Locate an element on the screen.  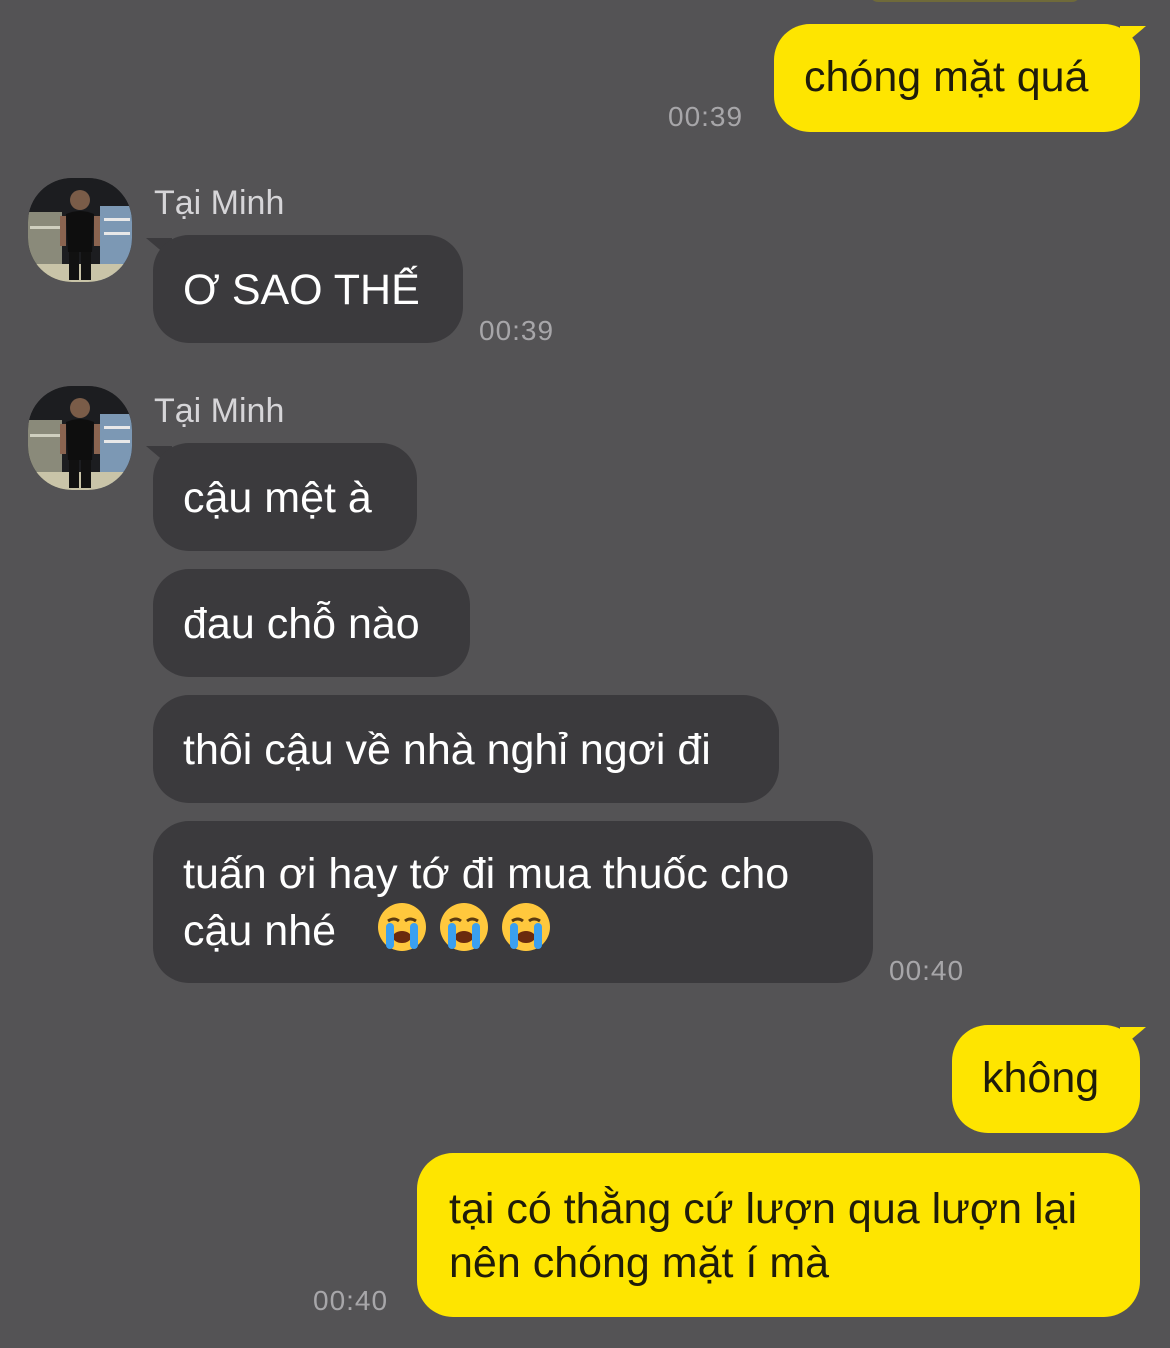
message-bubble: chóng mặt quá is located at coordinates (957, 78).